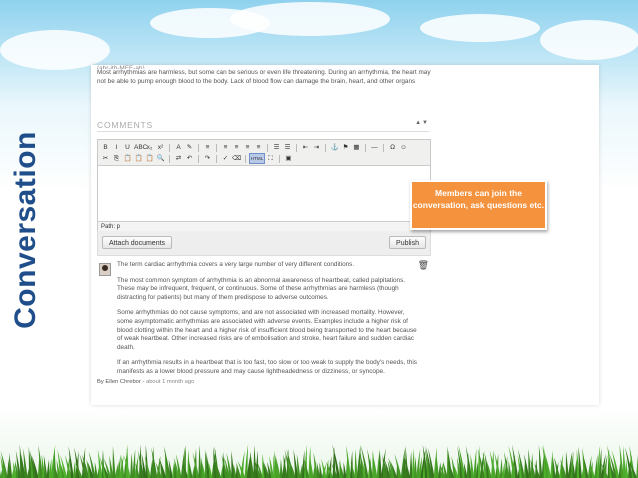 The image size is (638, 478). I want to click on toolbar-button-icon: 🔍, so click(160, 158).